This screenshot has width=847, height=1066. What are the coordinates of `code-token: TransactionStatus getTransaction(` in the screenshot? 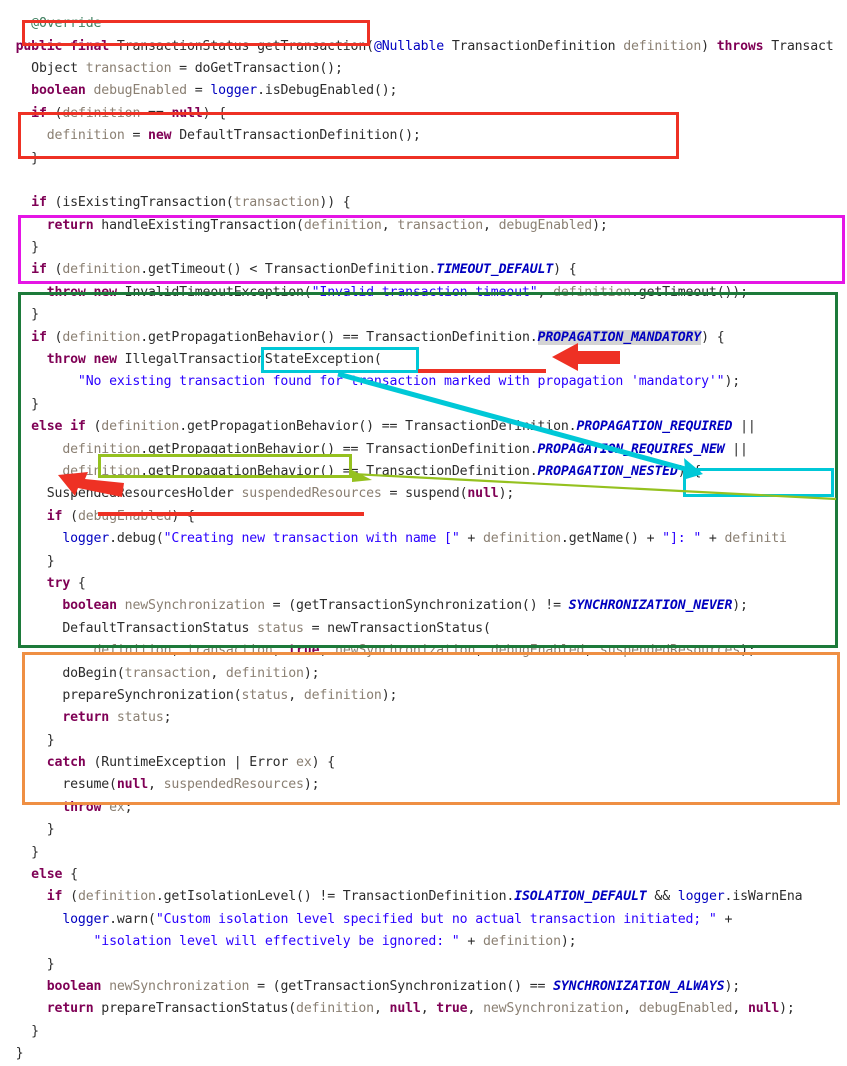 It's located at (241, 46).